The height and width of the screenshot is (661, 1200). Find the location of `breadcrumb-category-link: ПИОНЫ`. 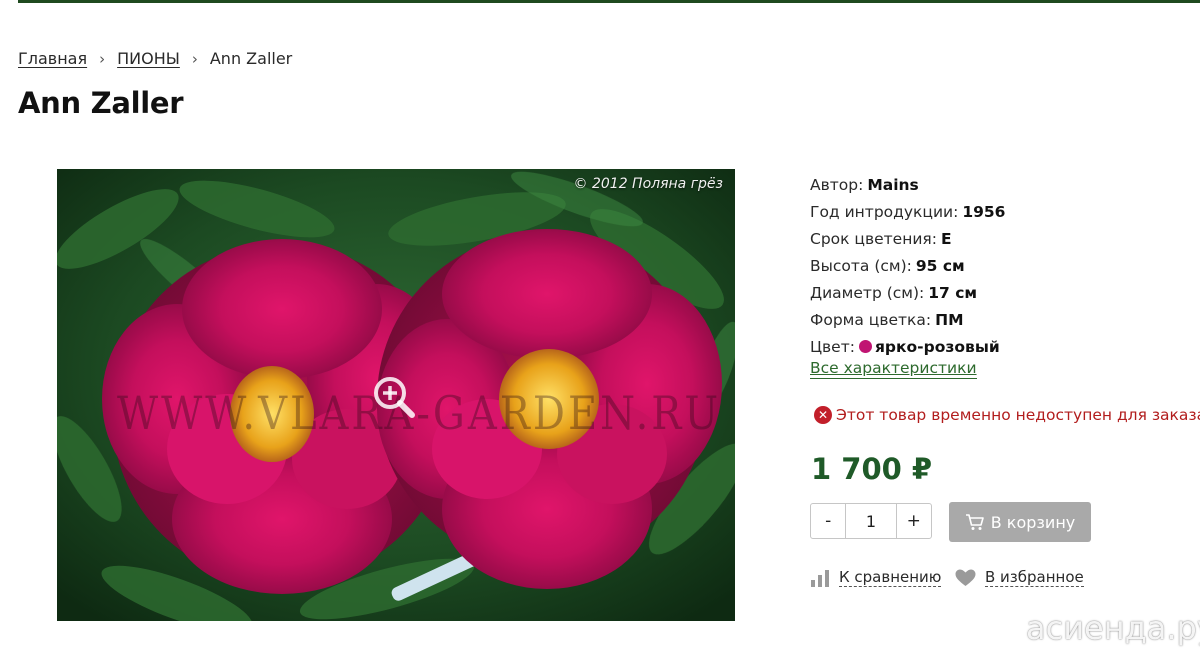

breadcrumb-category-link: ПИОНЫ is located at coordinates (148, 58).